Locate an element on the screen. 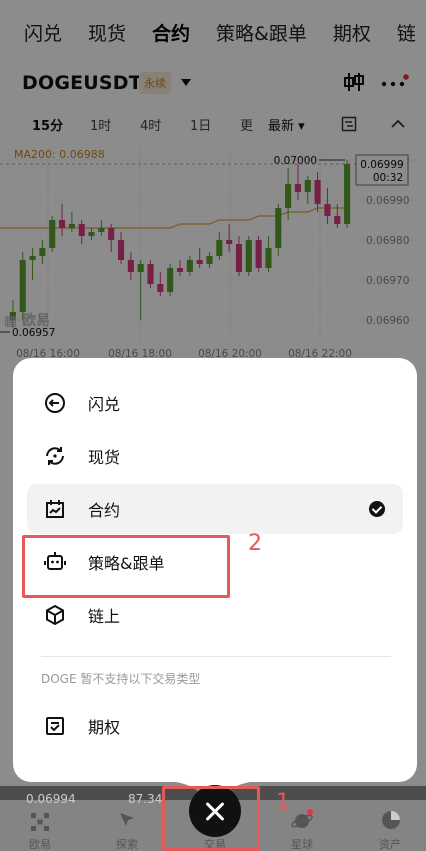 This screenshot has height=851, width=426. swap-circle-icon is located at coordinates (55, 403).